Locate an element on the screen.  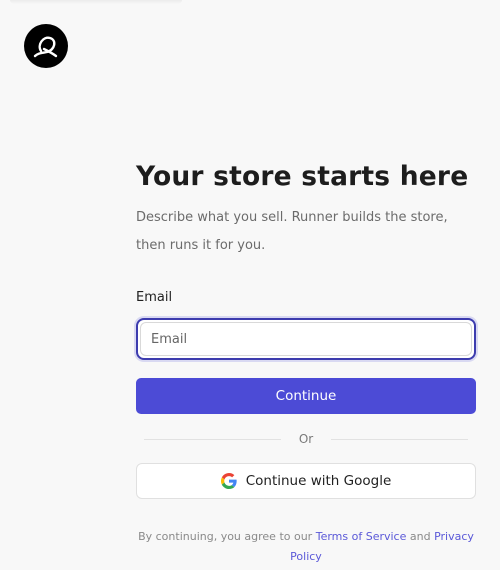
terms-prefix: By continuing, you agree to our is located at coordinates (225, 536).